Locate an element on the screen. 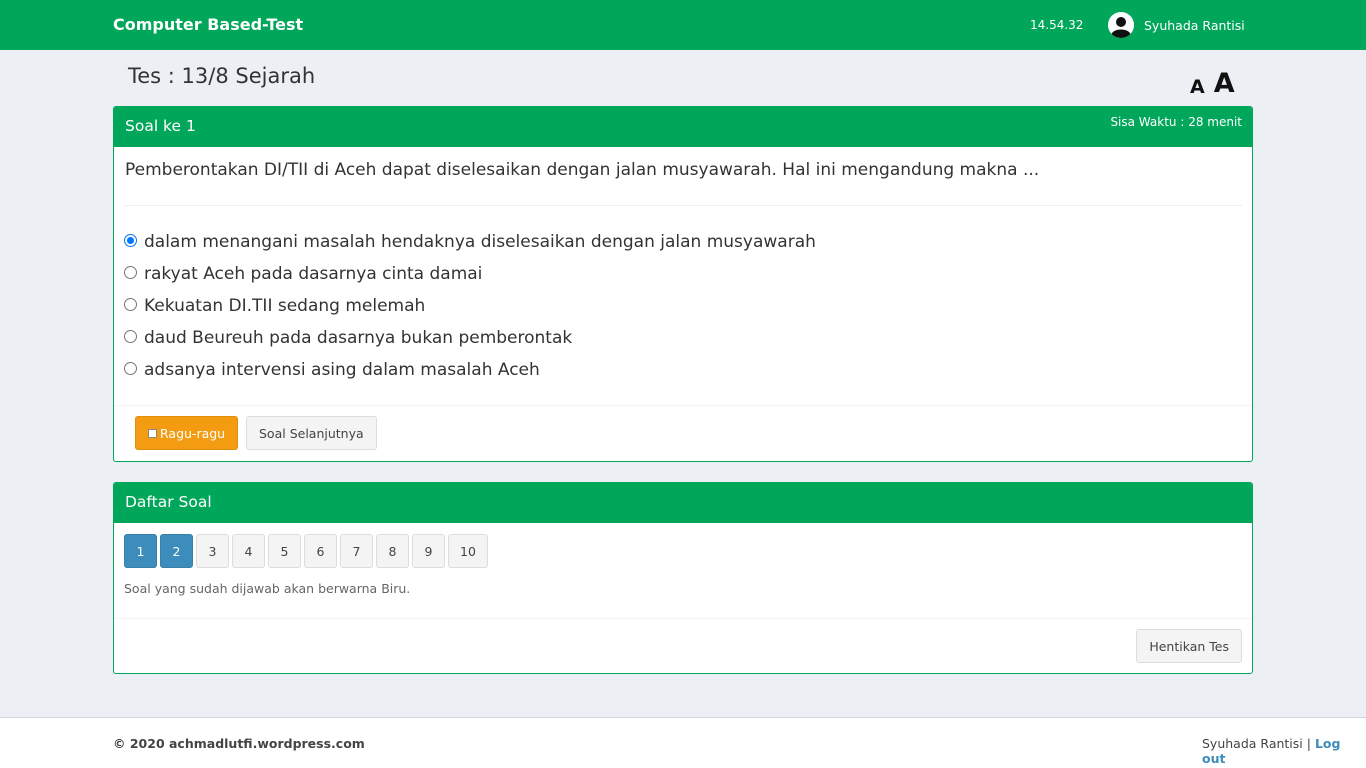 This screenshot has width=1366, height=768. doubt-label: Ragu-ragu is located at coordinates (193, 433).